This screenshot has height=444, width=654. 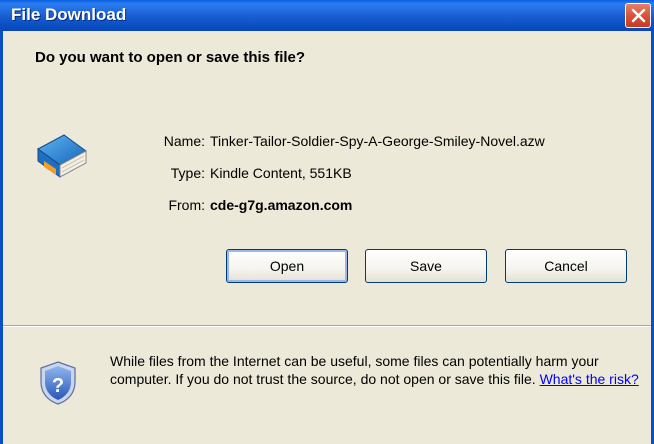 What do you see at coordinates (426, 266) in the screenshot?
I see `save-button: Save` at bounding box center [426, 266].